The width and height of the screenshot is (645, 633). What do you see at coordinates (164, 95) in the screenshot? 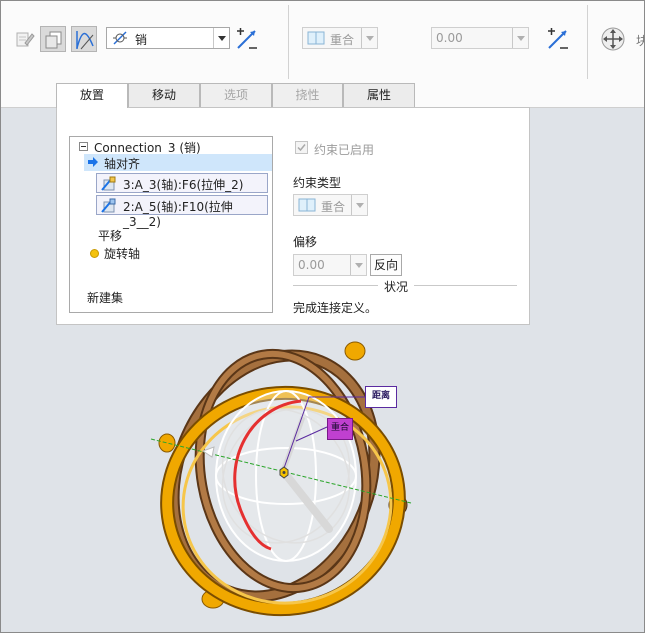
I see `tab-move: 移动` at bounding box center [164, 95].